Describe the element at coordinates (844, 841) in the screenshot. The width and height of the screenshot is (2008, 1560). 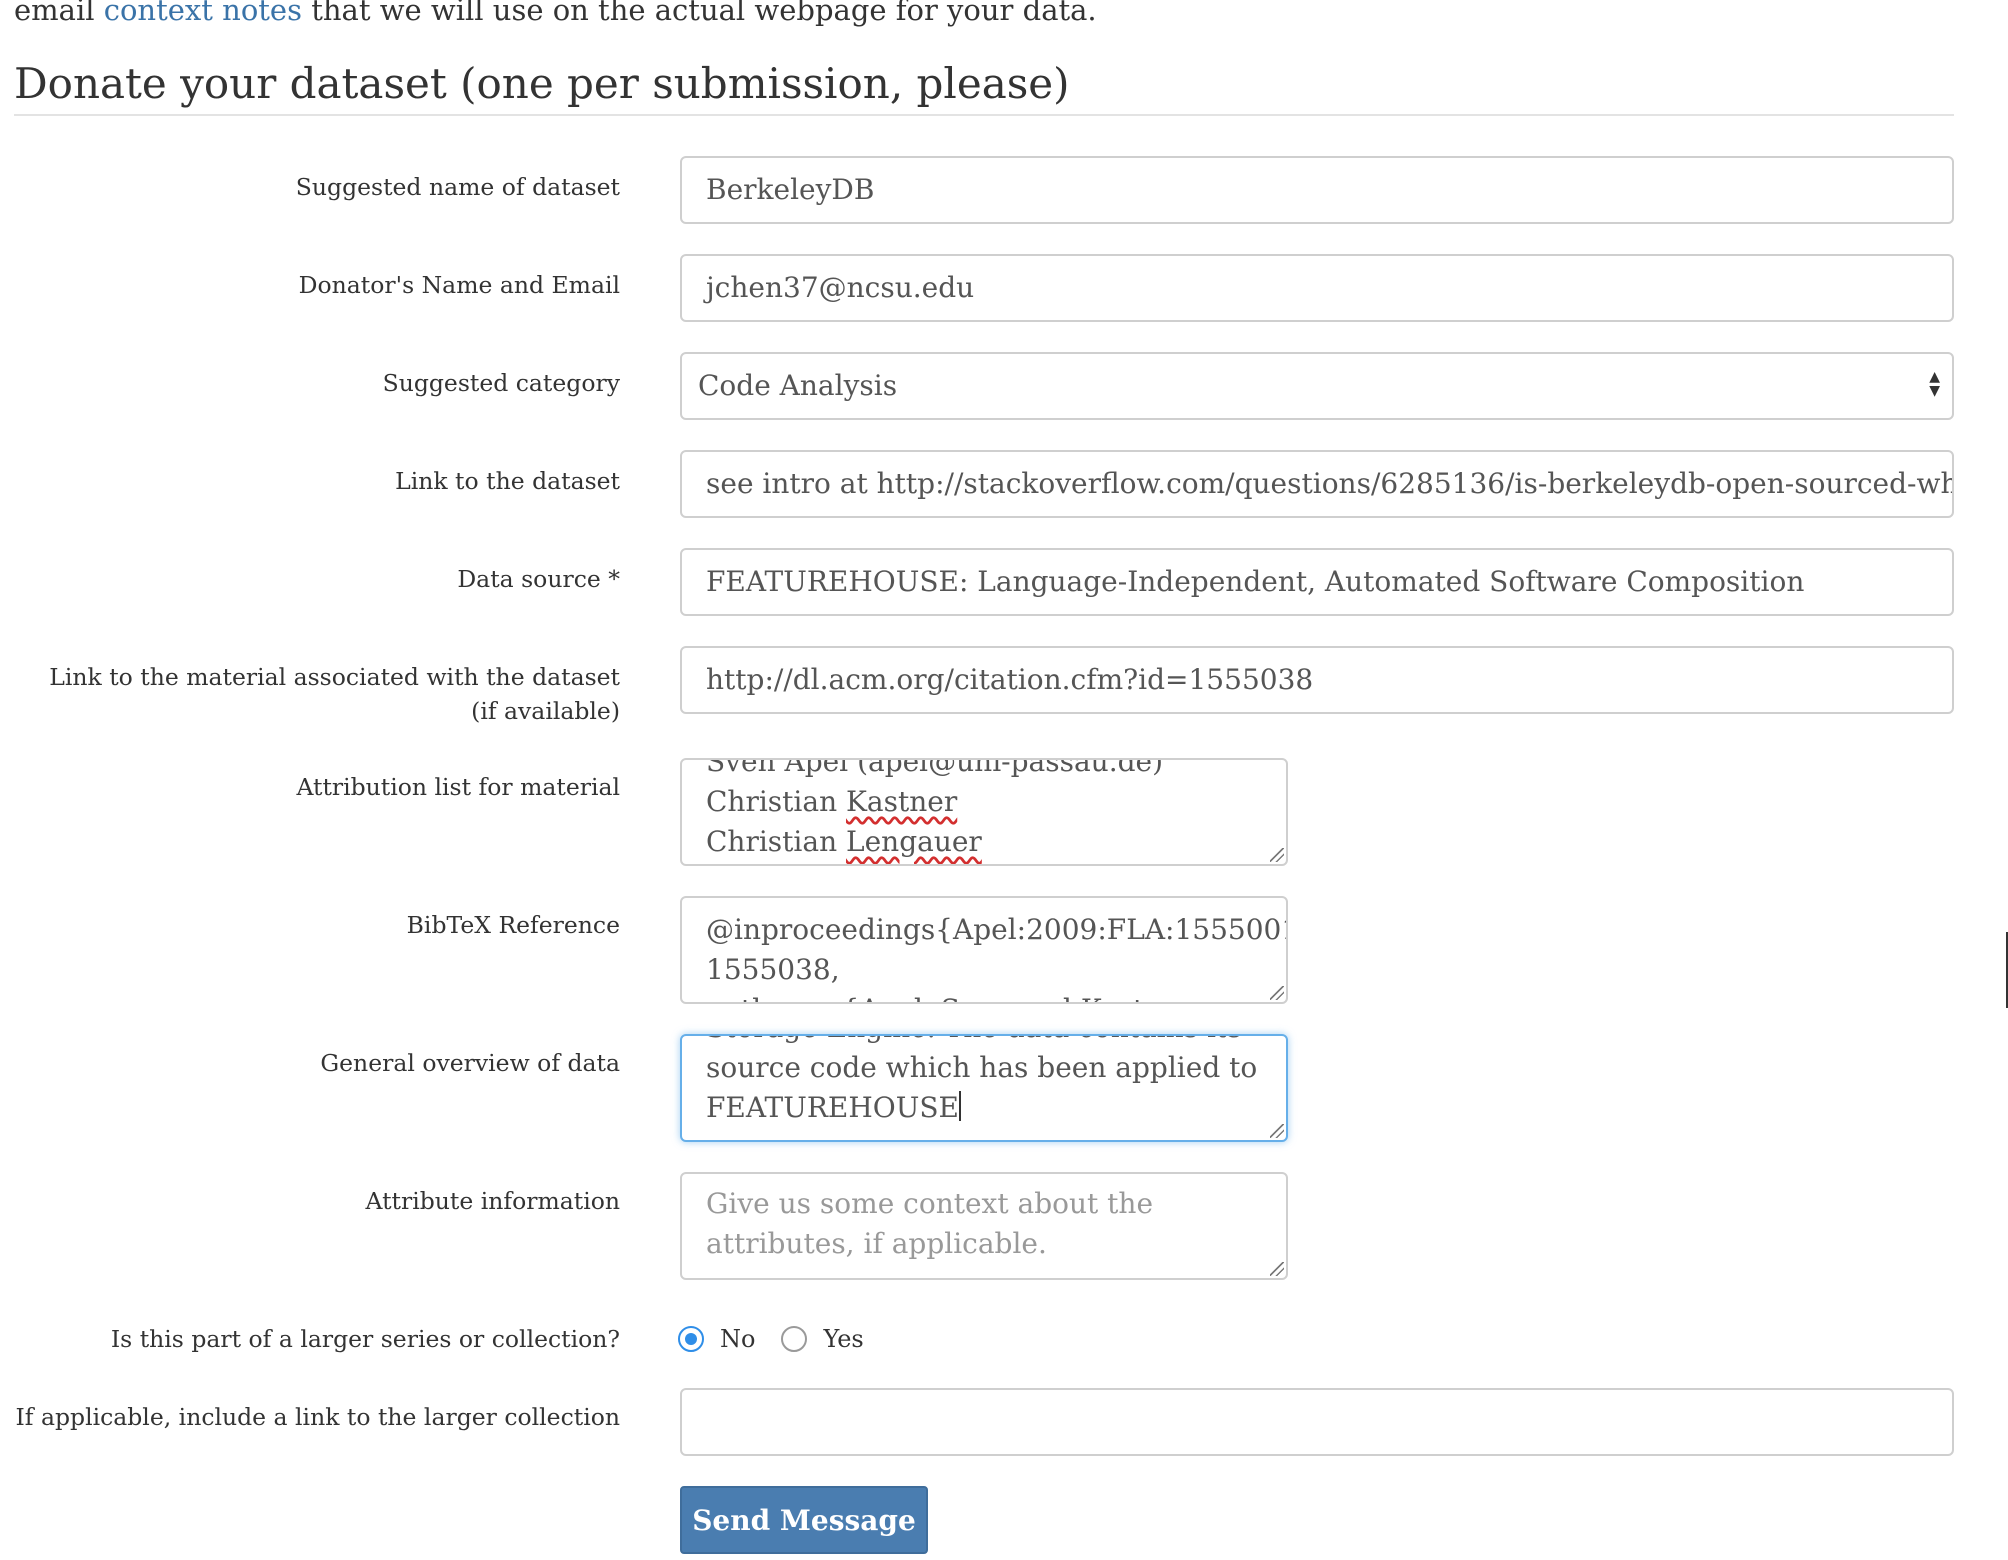
I see `attribution-line: Christian Lengauer` at that location.